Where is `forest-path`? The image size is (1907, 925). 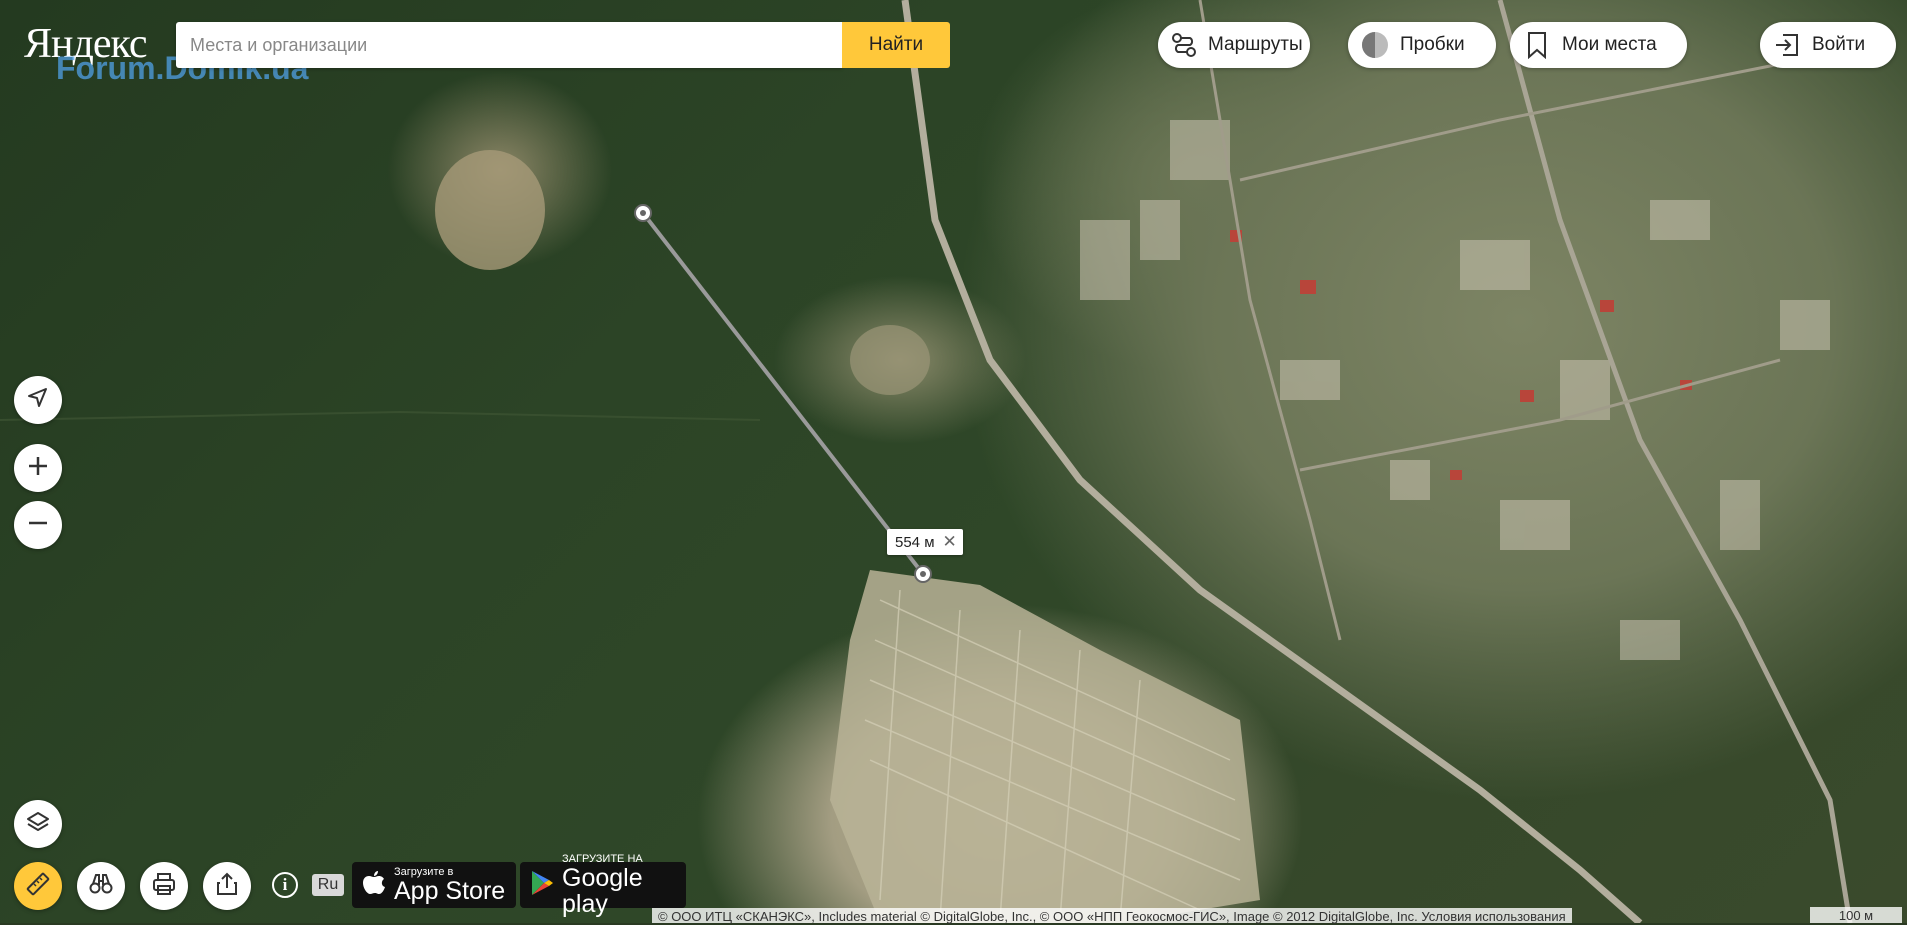
forest-path is located at coordinates (380, 415).